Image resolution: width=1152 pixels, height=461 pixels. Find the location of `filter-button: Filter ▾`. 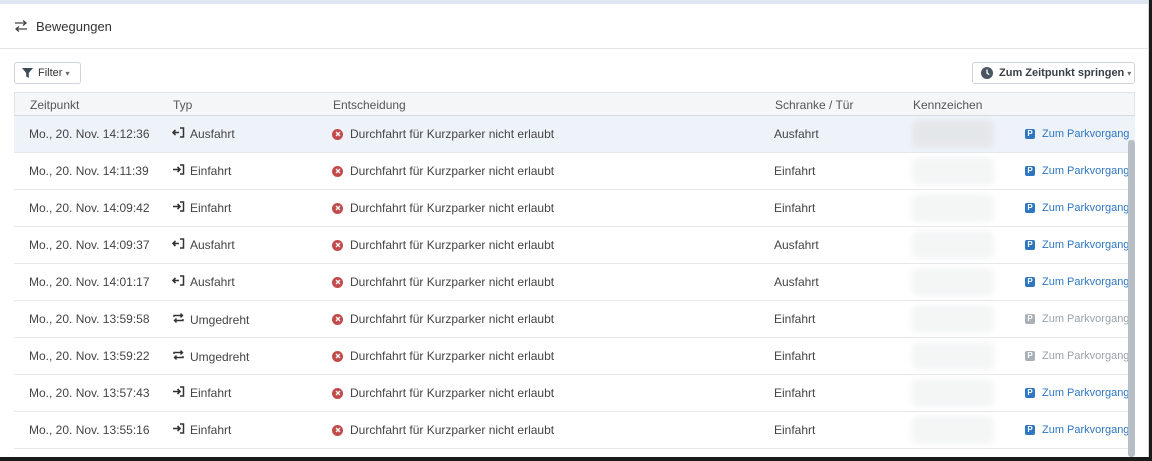

filter-button: Filter ▾ is located at coordinates (47, 73).